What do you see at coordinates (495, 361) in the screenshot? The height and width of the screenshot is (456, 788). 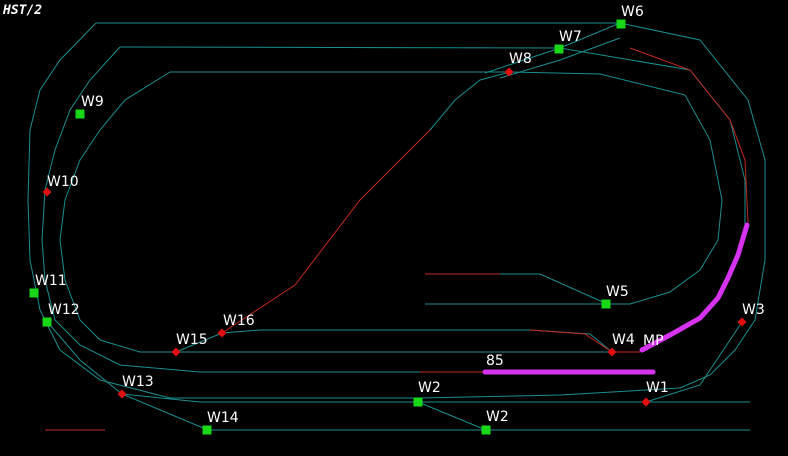 I see `train-85-label: 85` at bounding box center [495, 361].